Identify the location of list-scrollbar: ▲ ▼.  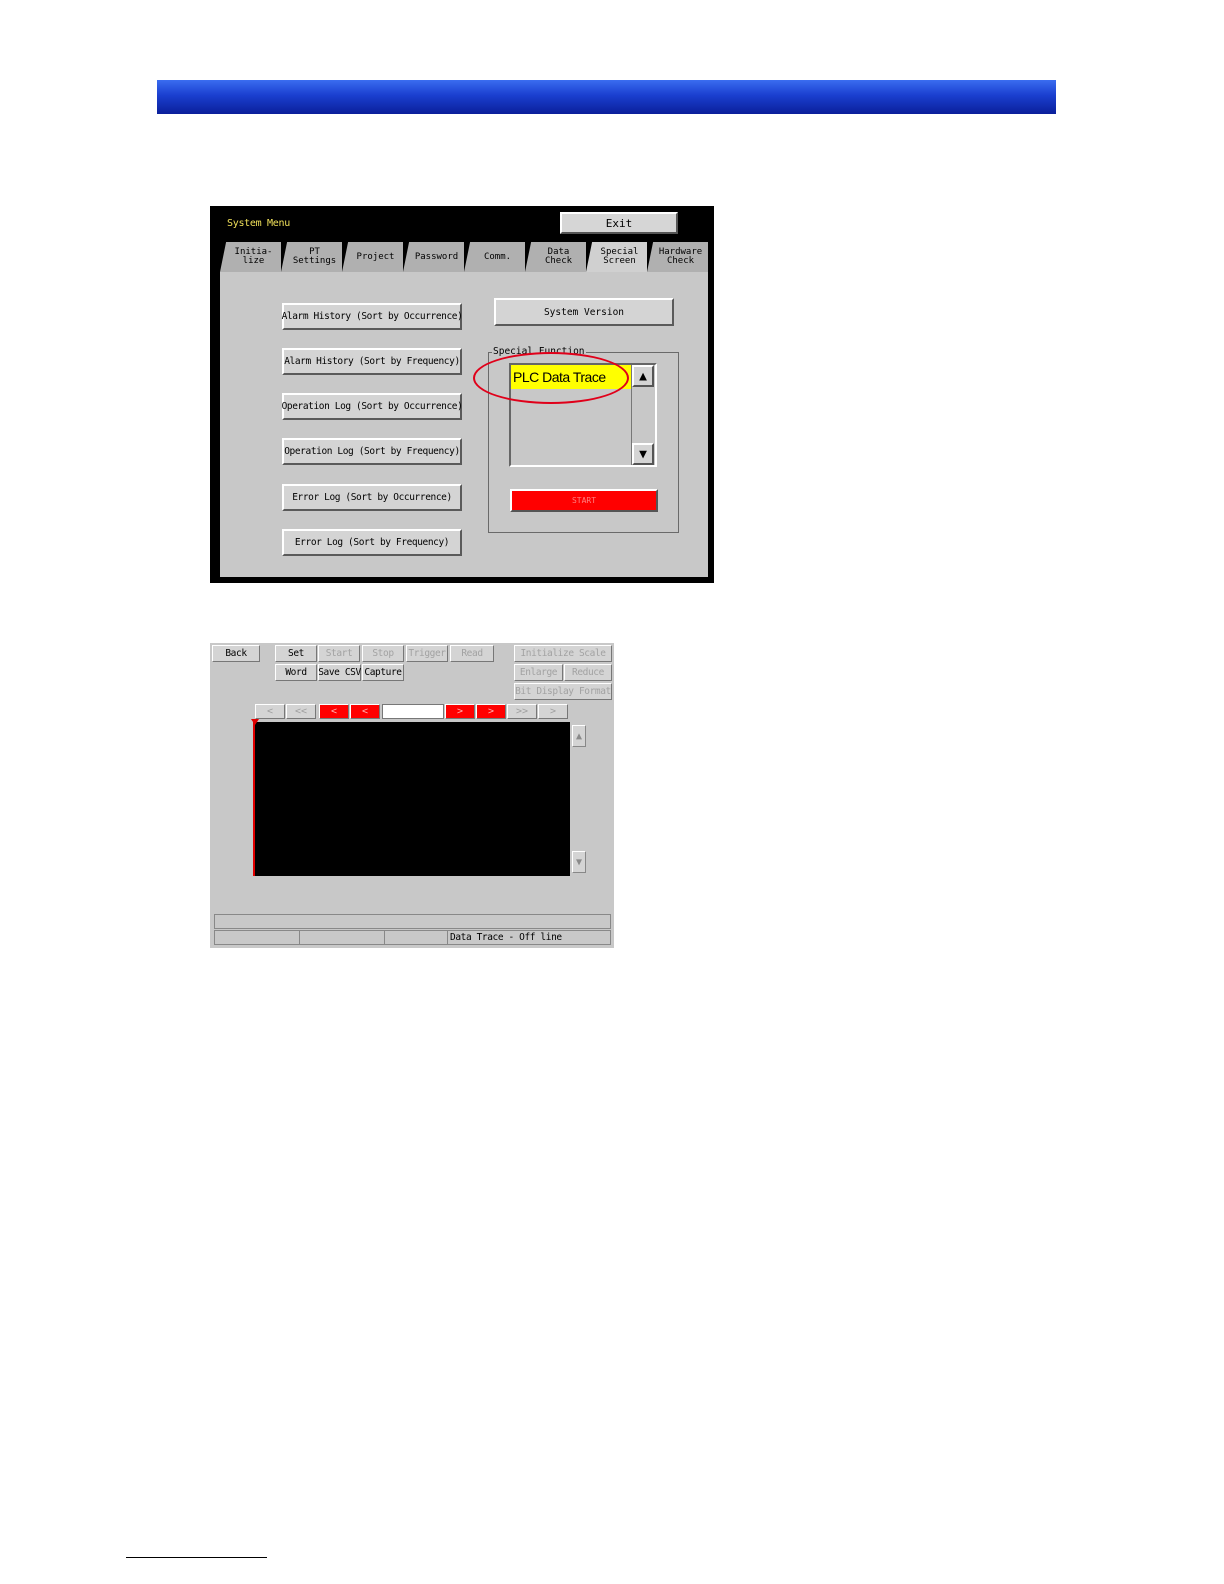
(643, 415).